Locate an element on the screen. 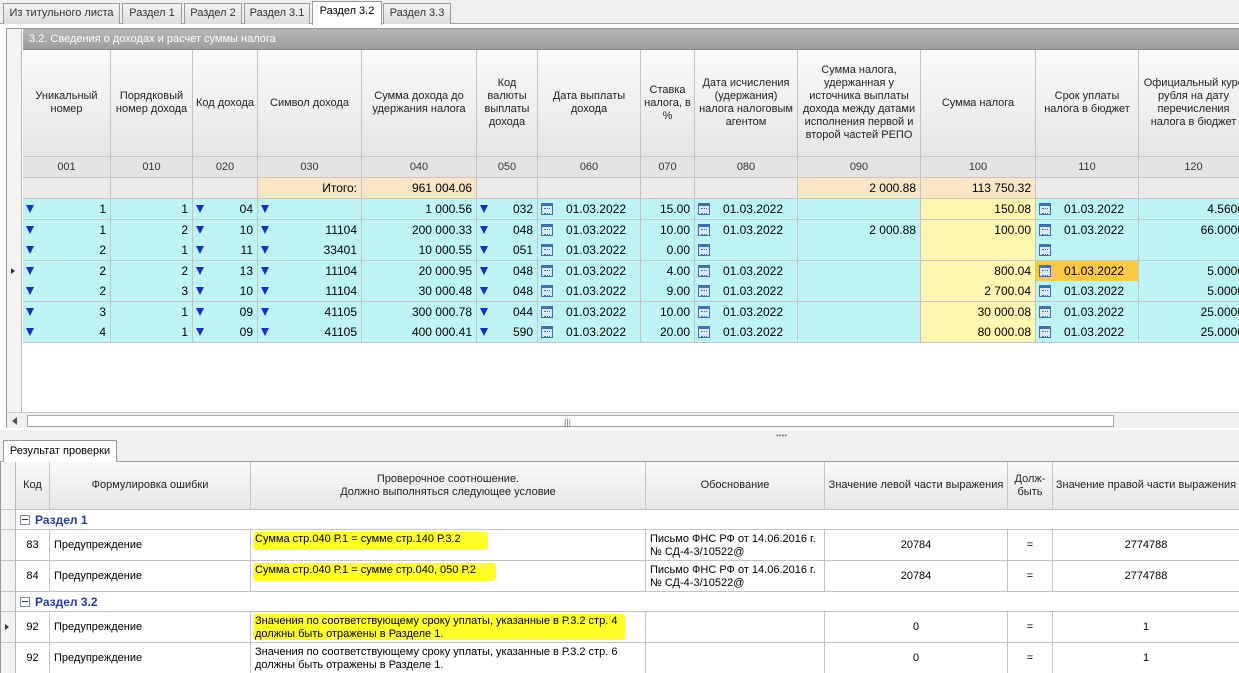 This screenshot has width=1239, height=673. cell-c030: 41105 is located at coordinates (310, 312).